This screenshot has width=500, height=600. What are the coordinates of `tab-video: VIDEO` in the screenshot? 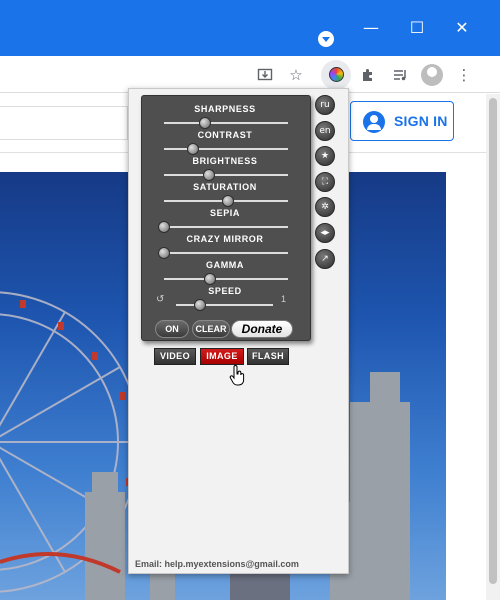 It's located at (175, 356).